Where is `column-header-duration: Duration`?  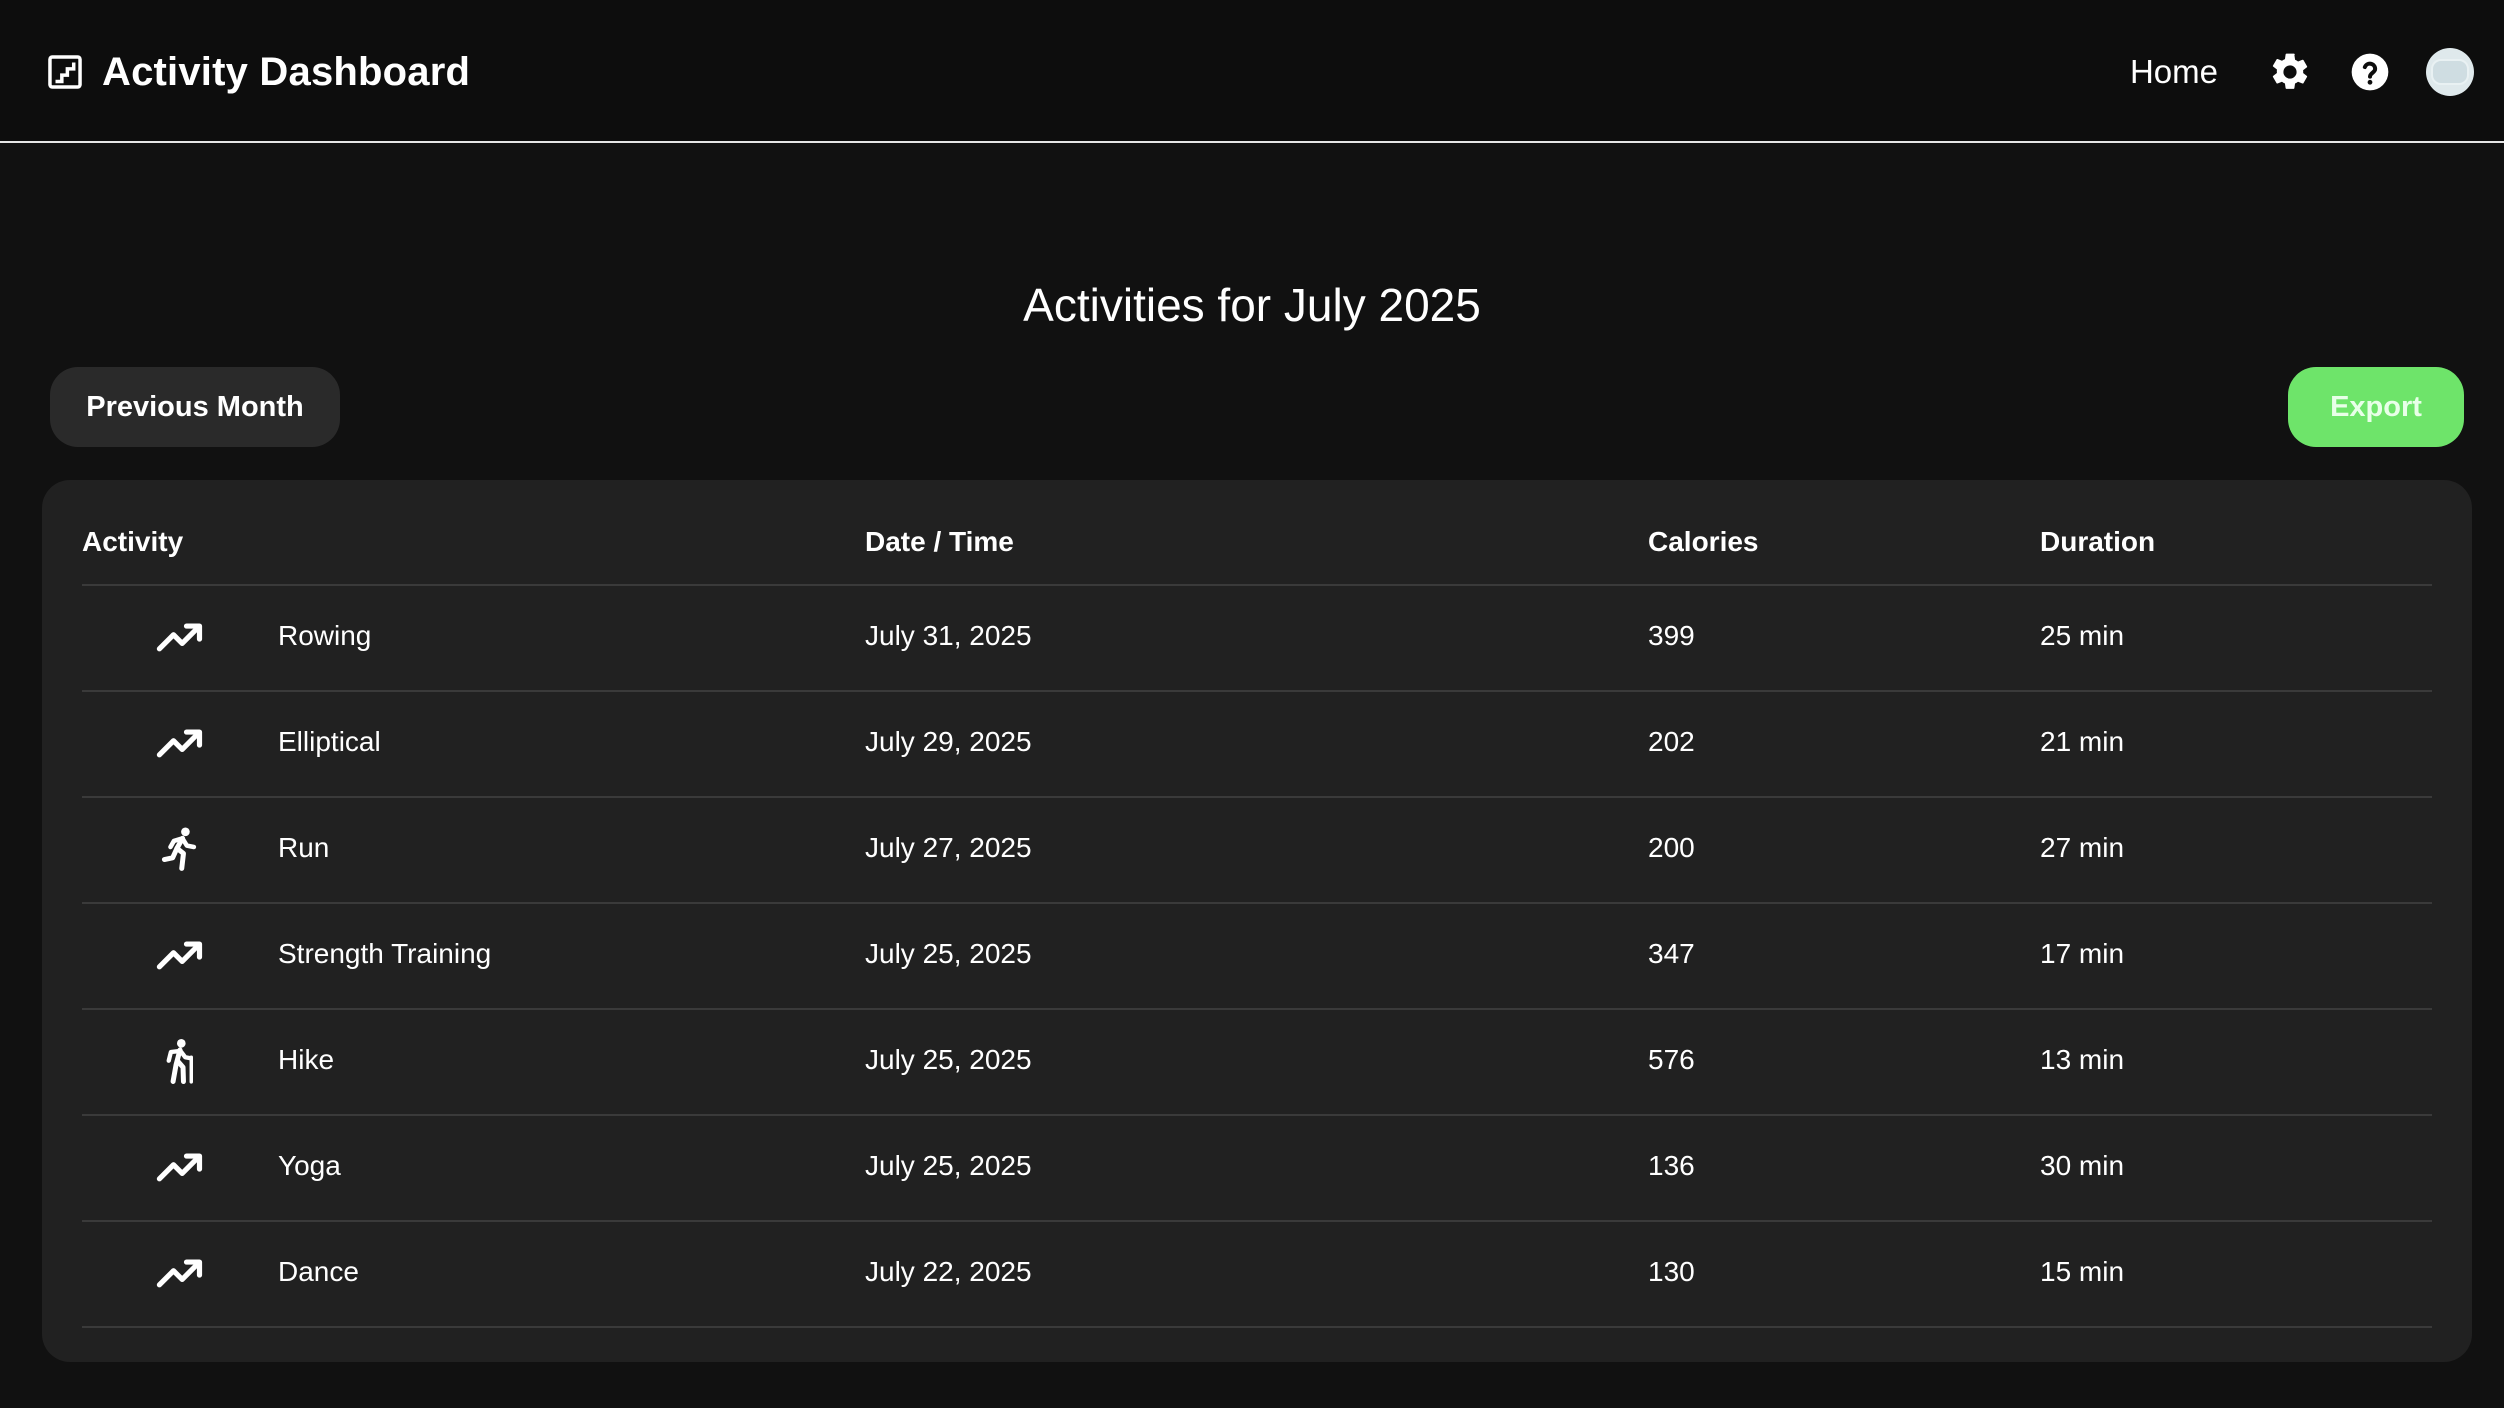 column-header-duration: Duration is located at coordinates (2097, 542).